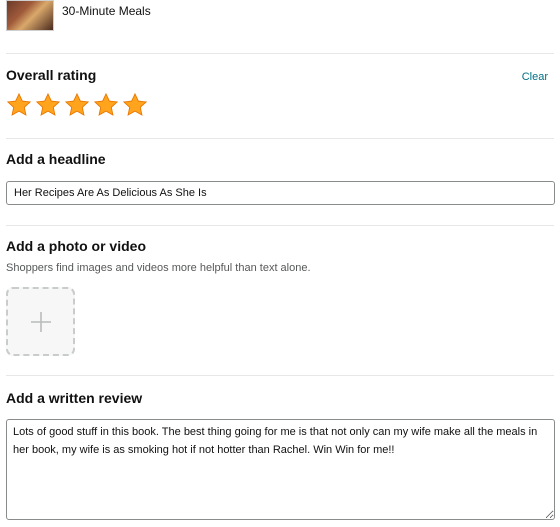  What do you see at coordinates (30, 15) in the screenshot?
I see `product-thumbnail` at bounding box center [30, 15].